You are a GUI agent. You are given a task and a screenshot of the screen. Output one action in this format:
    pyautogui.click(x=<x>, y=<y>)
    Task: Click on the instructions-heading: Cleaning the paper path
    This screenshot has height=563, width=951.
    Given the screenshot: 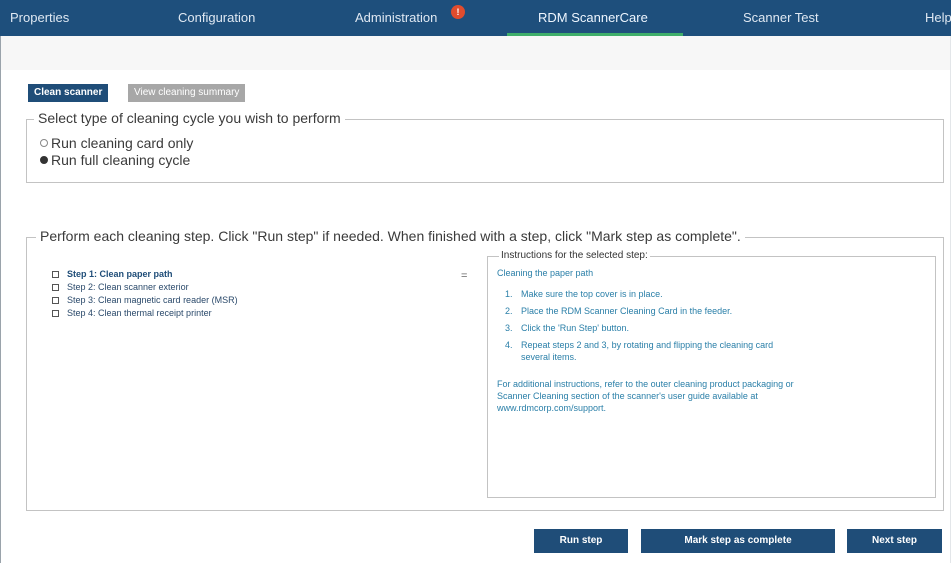 What is the action you would take?
    pyautogui.click(x=545, y=273)
    